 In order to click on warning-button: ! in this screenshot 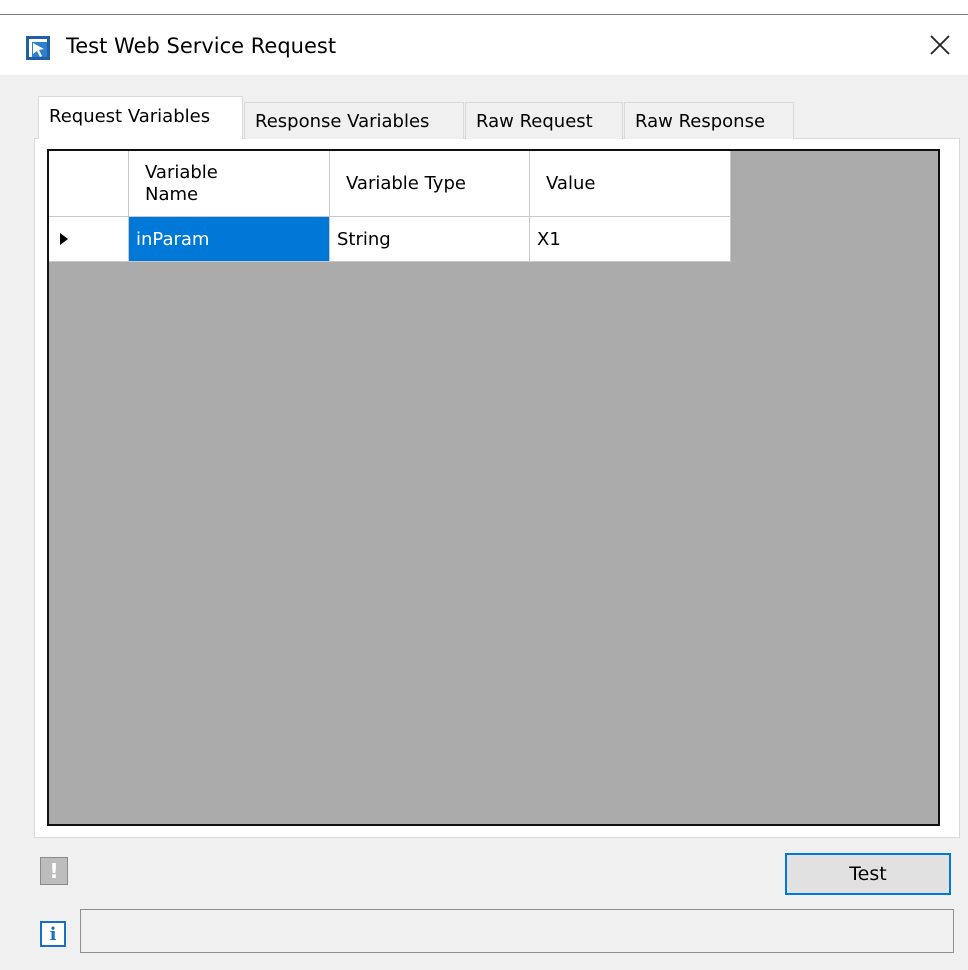, I will do `click(54, 871)`.